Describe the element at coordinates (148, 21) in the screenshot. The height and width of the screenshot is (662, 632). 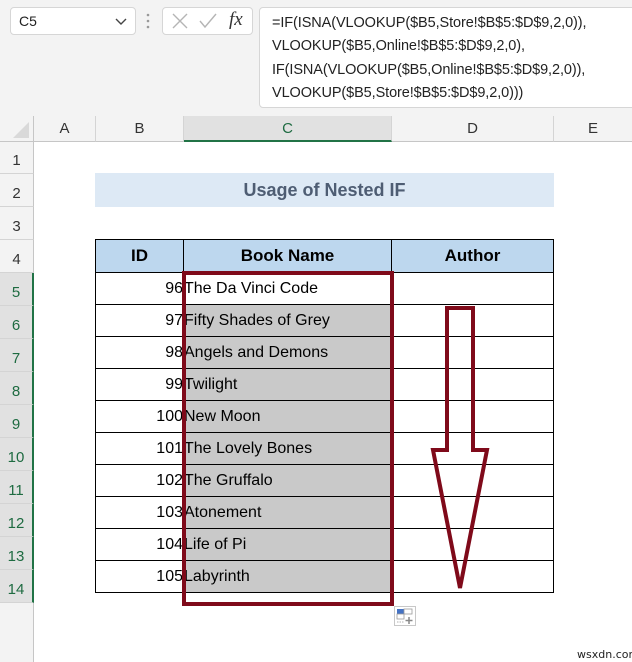
I see `drag-handle-icon` at that location.